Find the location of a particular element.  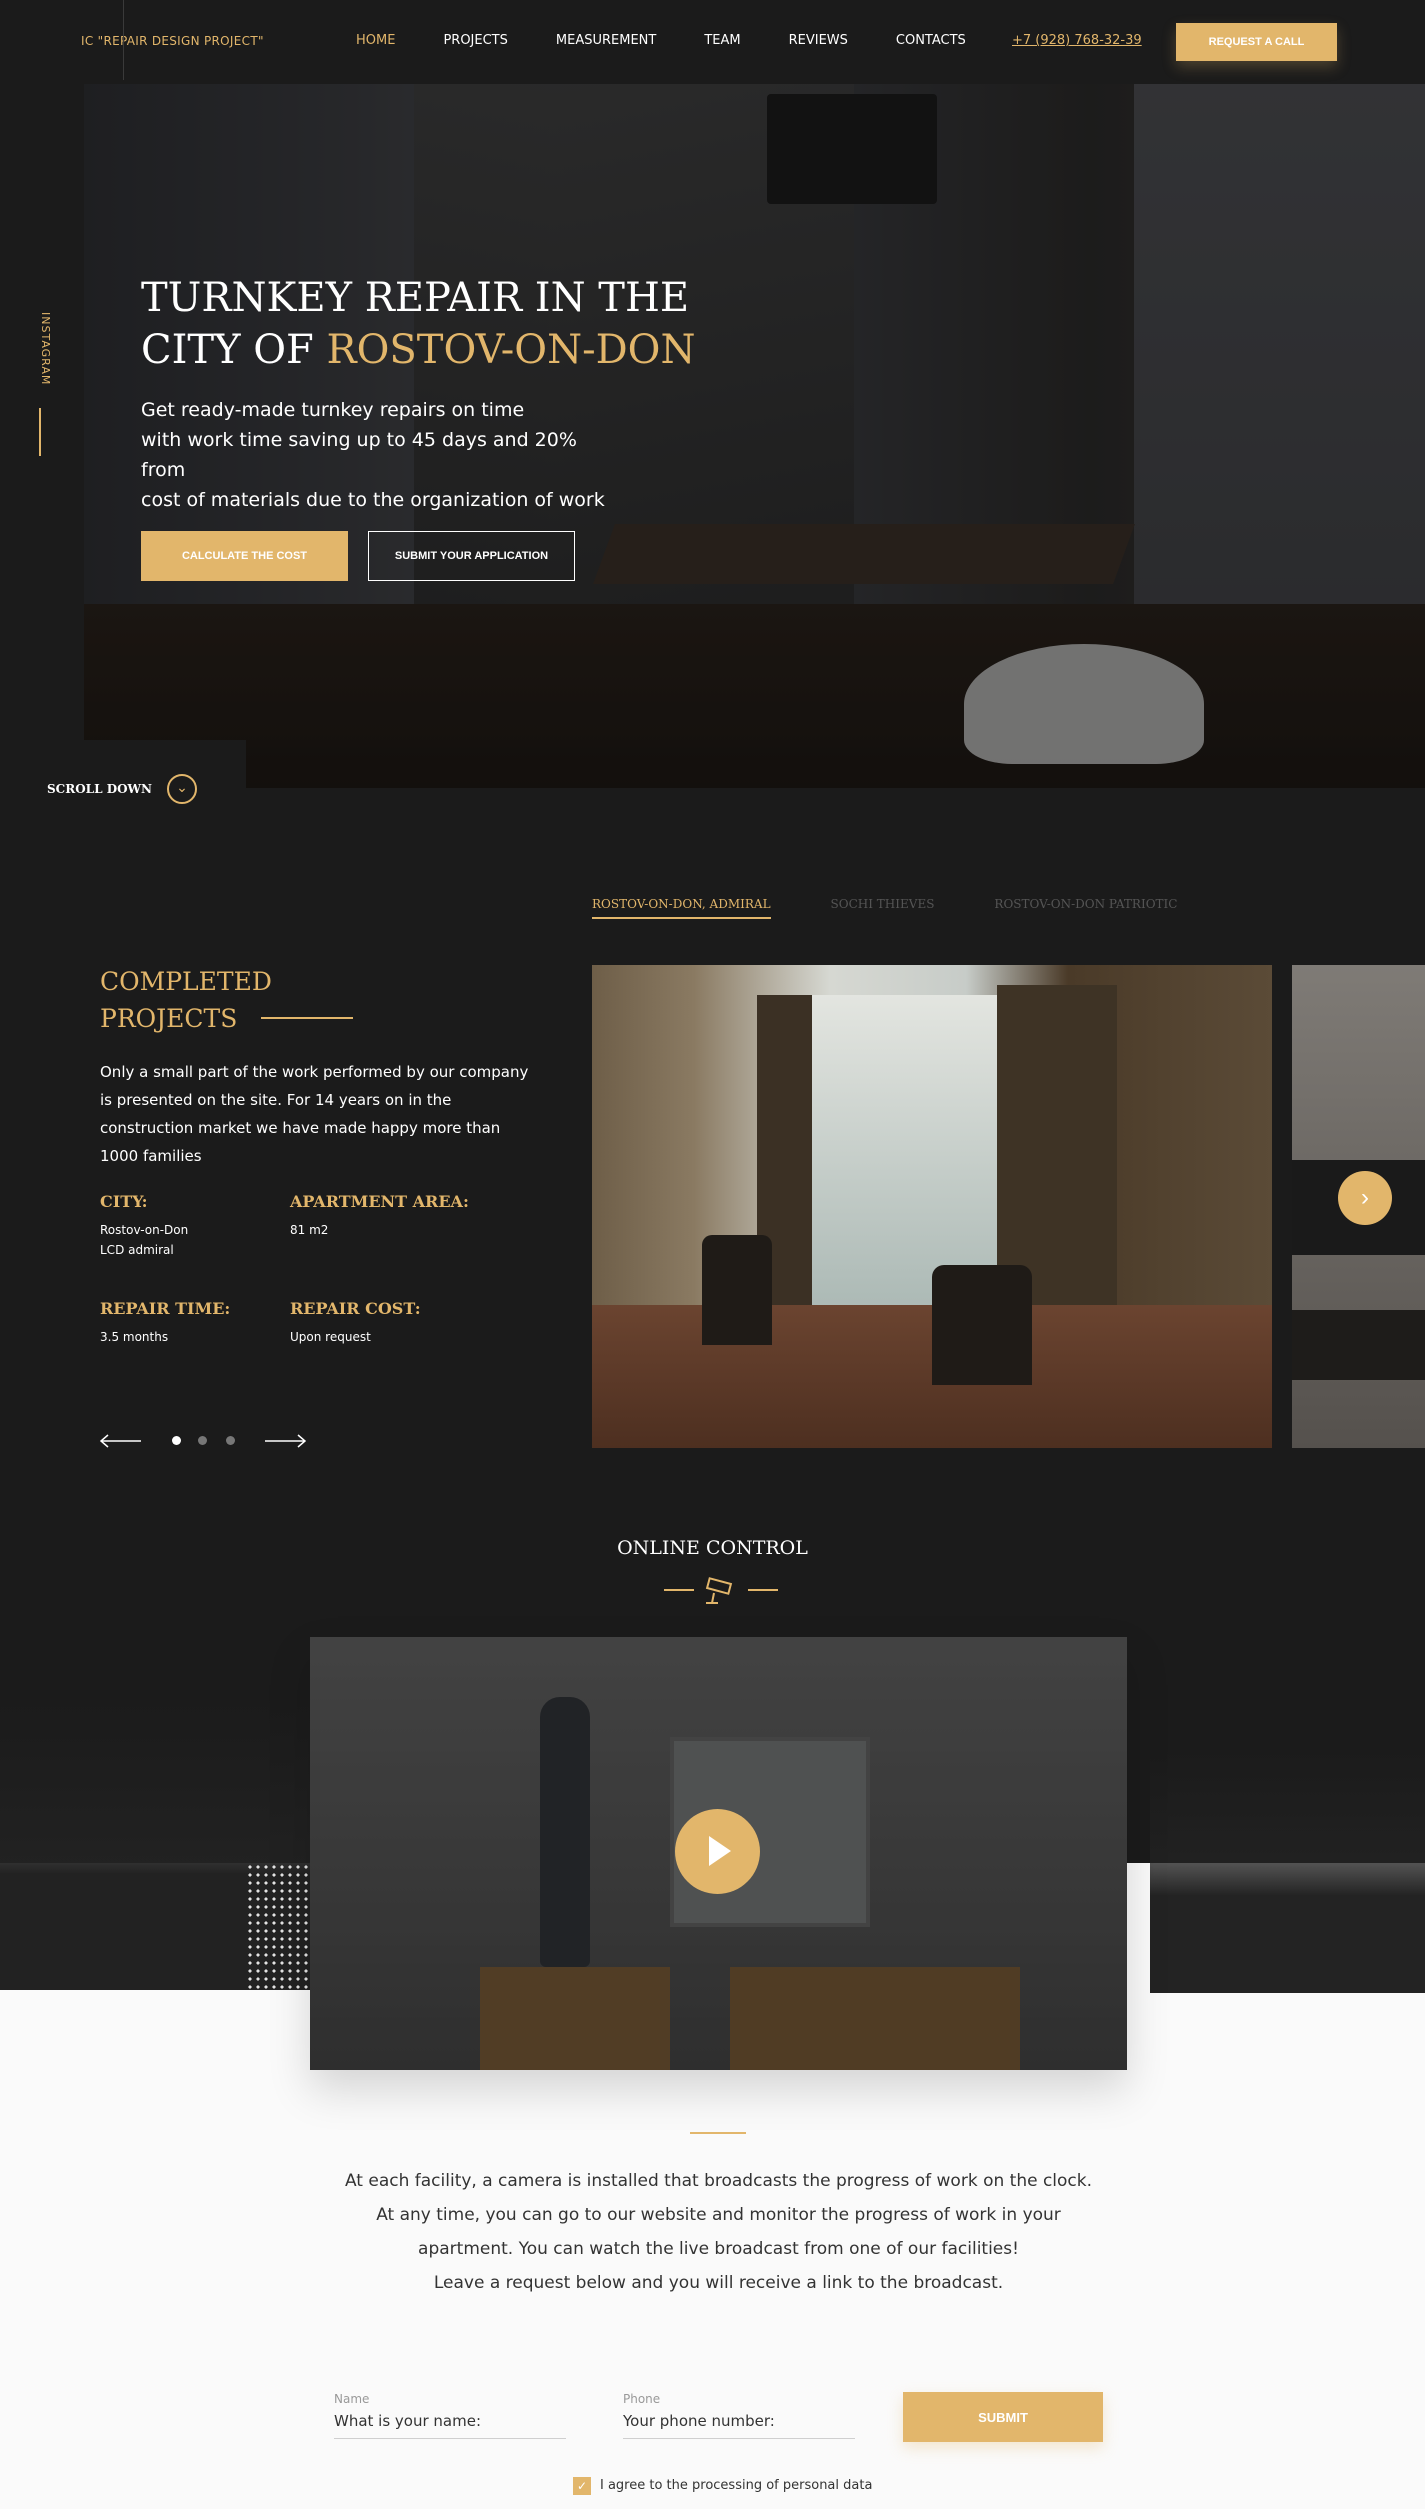

tab-rostov-patriotic: ROSTOV-ON-DON PATRIOTIC is located at coordinates (1085, 908).